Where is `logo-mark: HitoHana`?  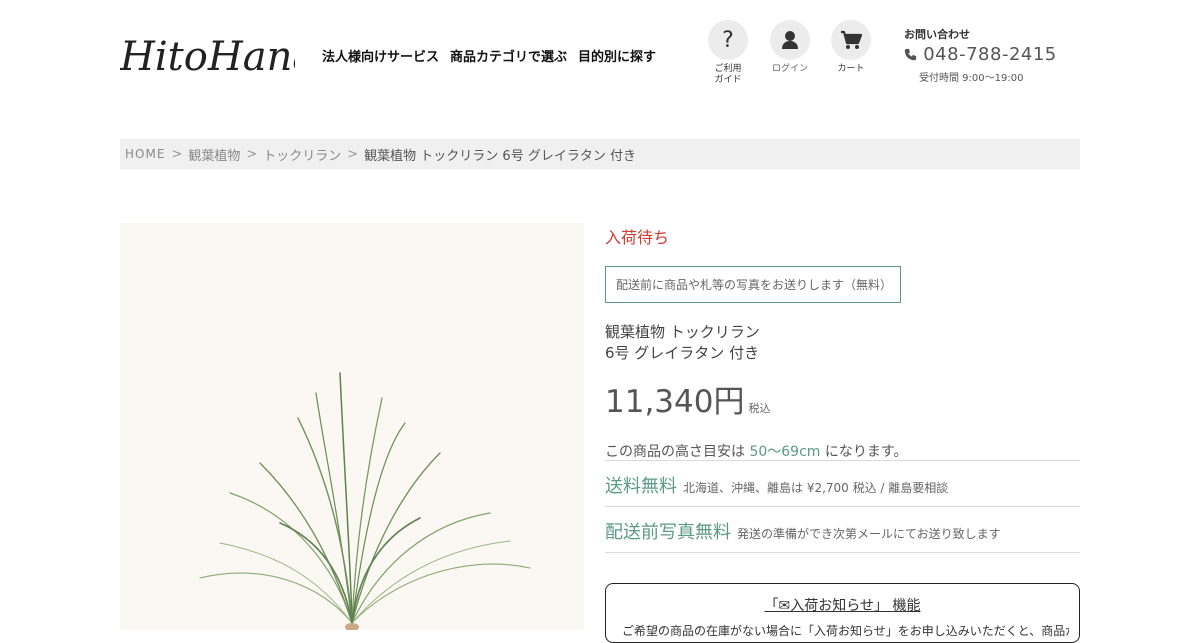 logo-mark: HitoHana is located at coordinates (217, 57).